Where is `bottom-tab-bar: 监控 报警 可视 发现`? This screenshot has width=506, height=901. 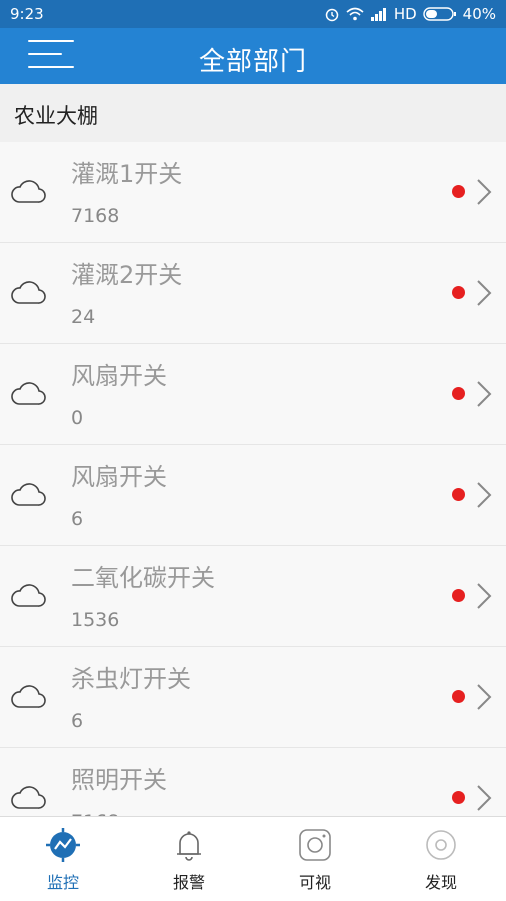
bottom-tab-bar: 监控 报警 可视 发现 is located at coordinates (253, 858).